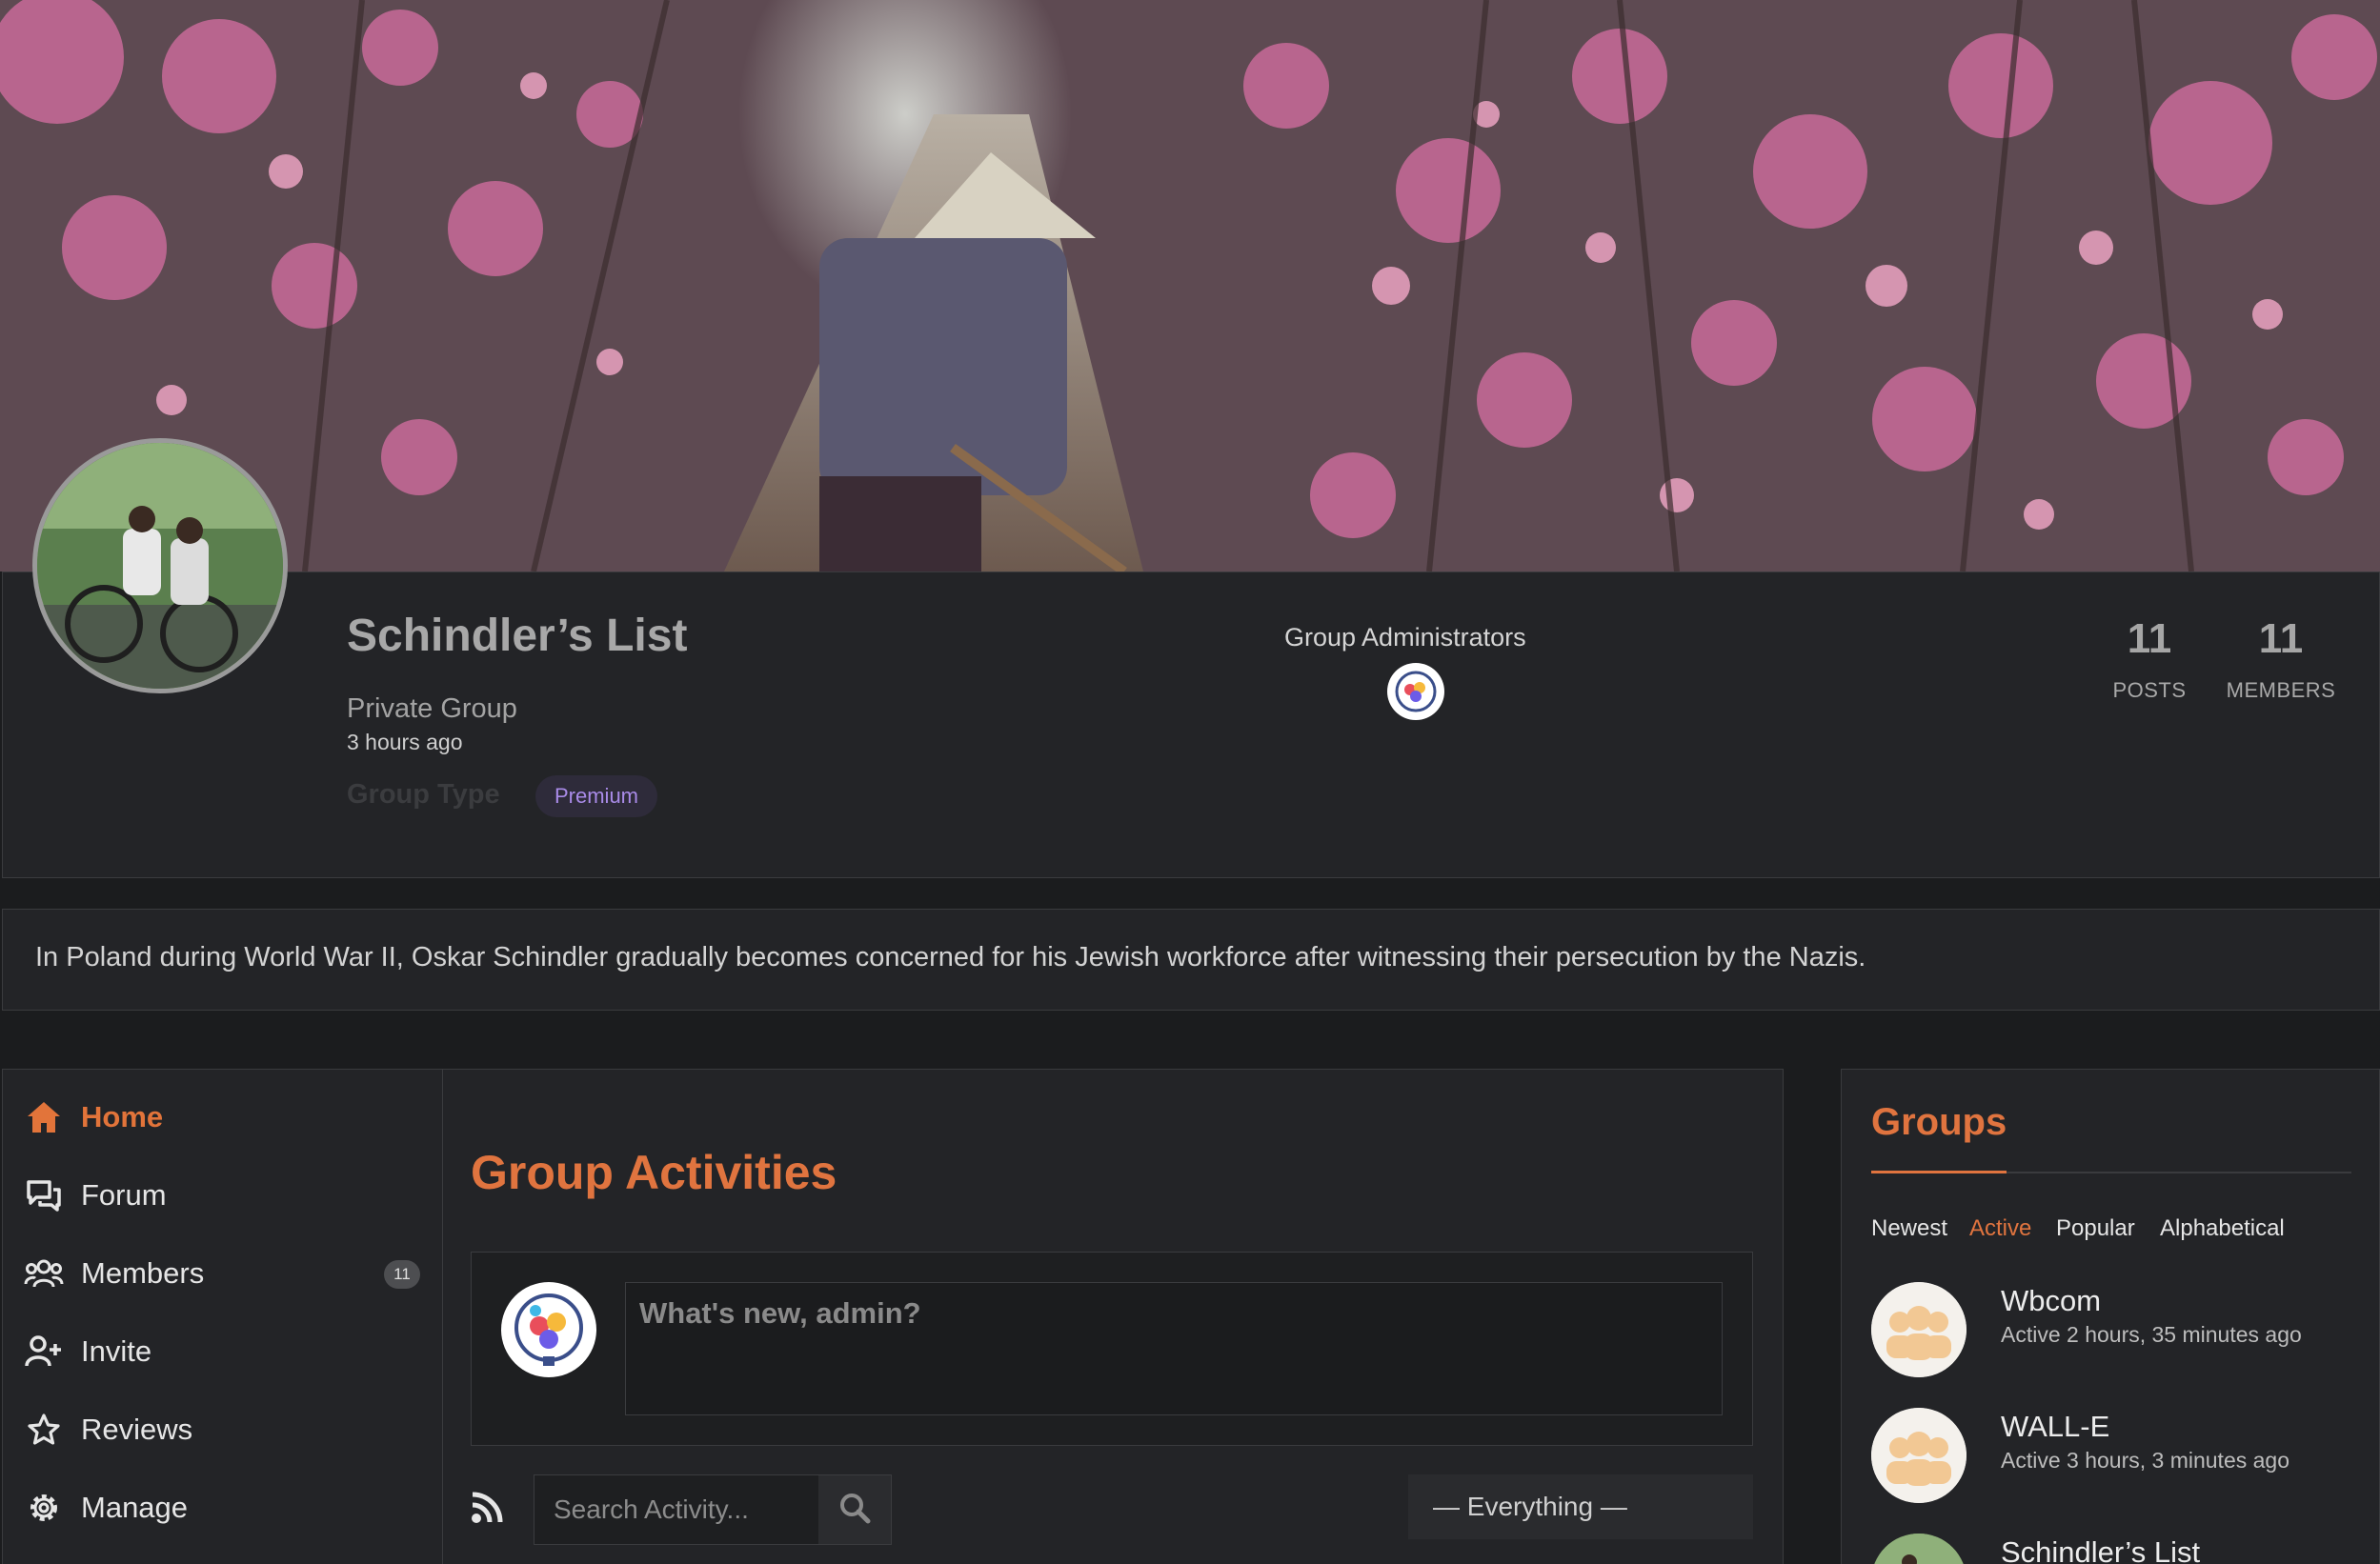 The height and width of the screenshot is (1564, 2380). I want to click on group-avatar-wall-e, so click(1919, 1455).